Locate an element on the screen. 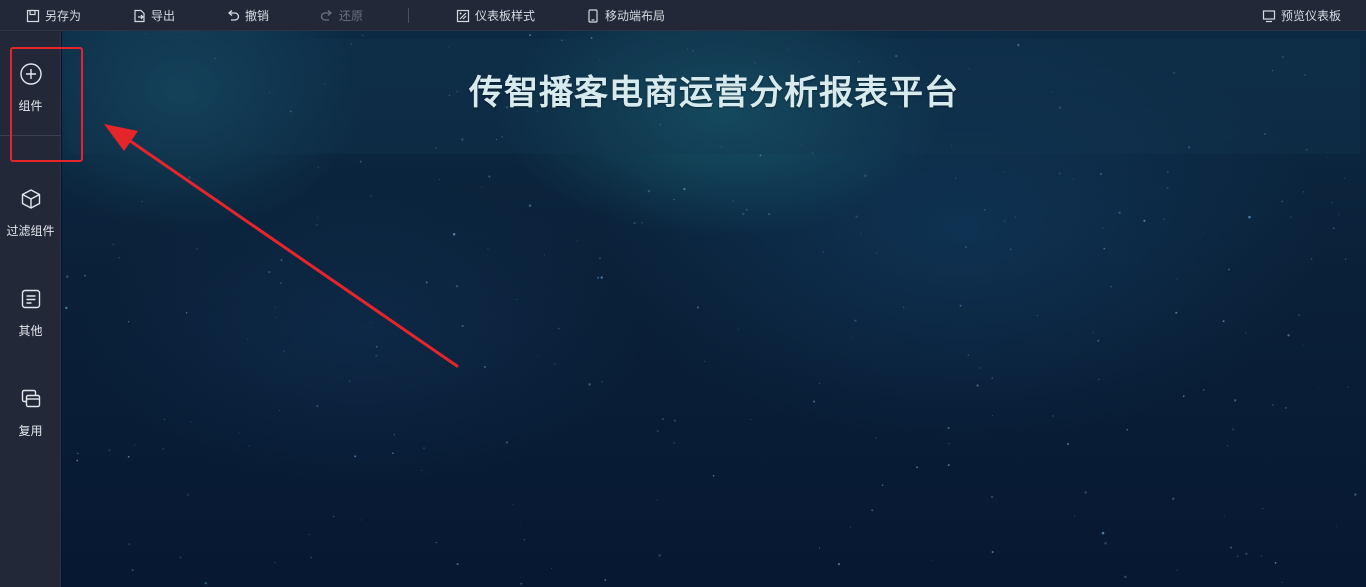 The height and width of the screenshot is (587, 1366). monitor-icon is located at coordinates (1269, 15).